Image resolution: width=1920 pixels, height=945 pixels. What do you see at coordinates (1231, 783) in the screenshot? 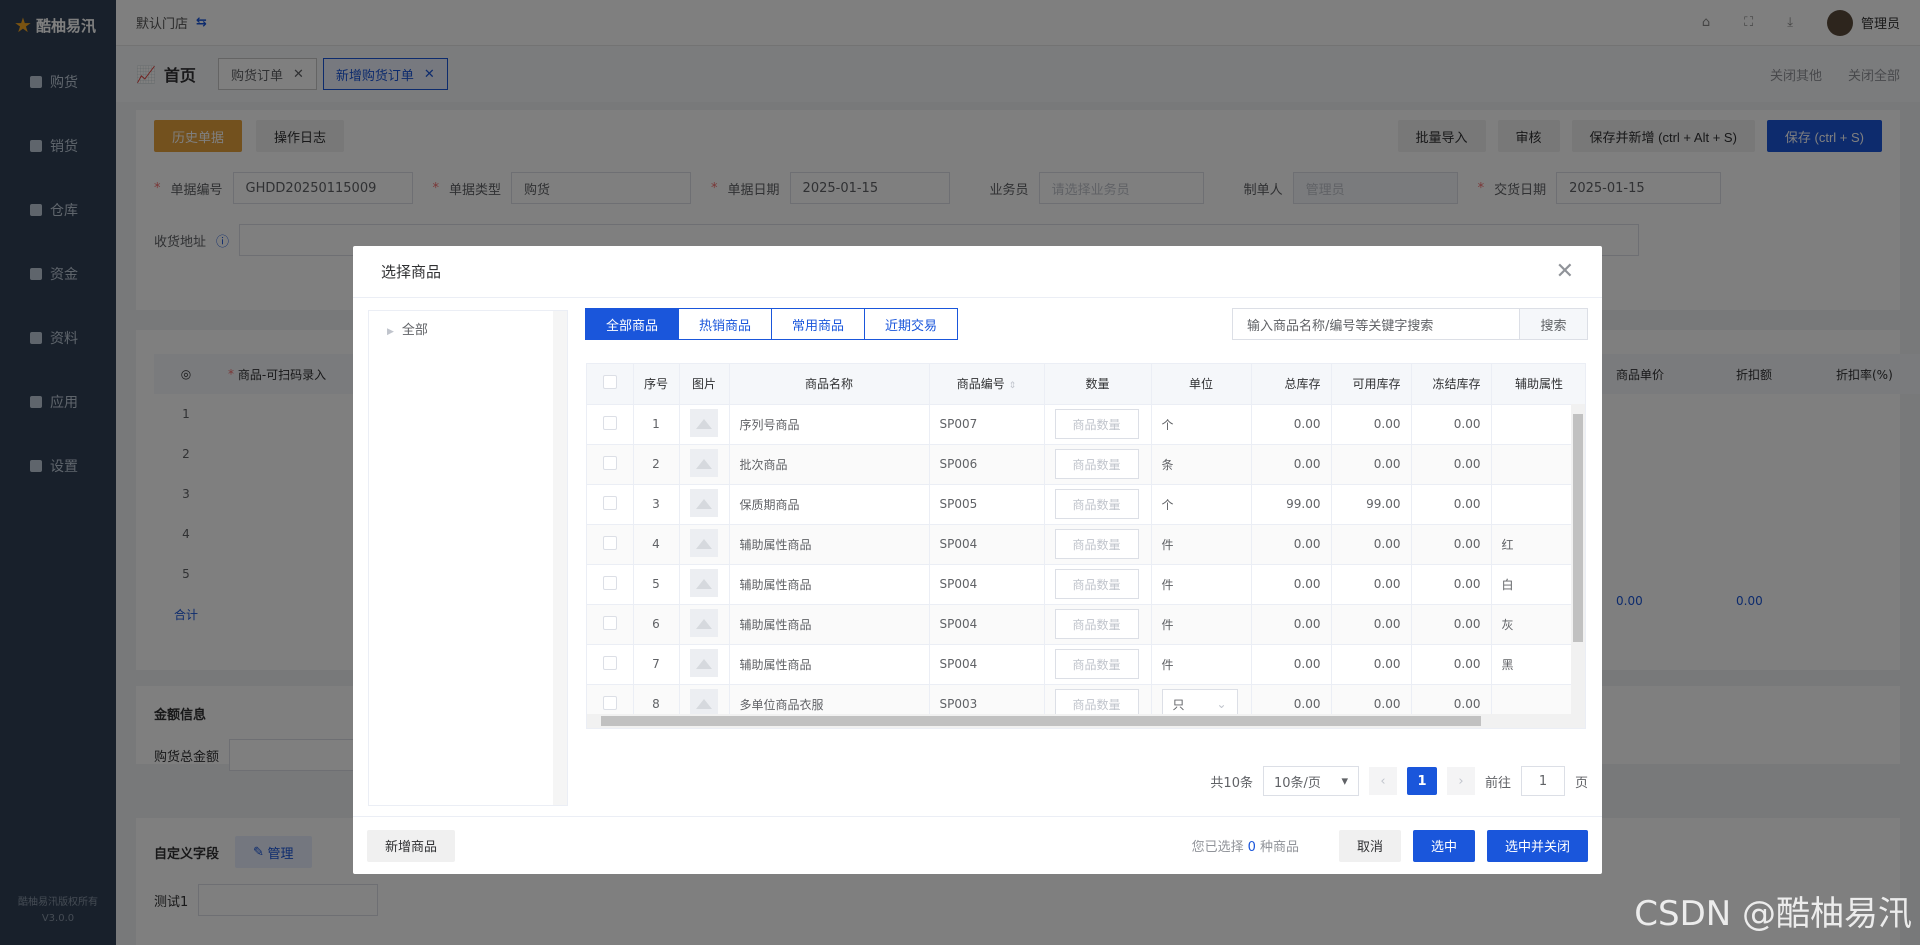
I see `pager-total: 共10条` at bounding box center [1231, 783].